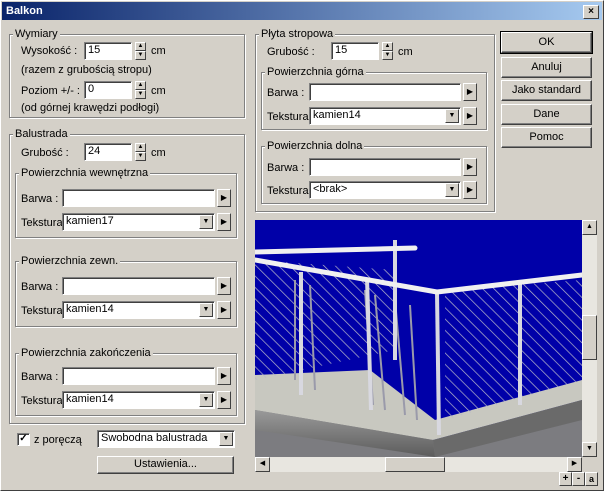  What do you see at coordinates (302, 11) in the screenshot?
I see `title-bar: Balkon ×` at bounding box center [302, 11].